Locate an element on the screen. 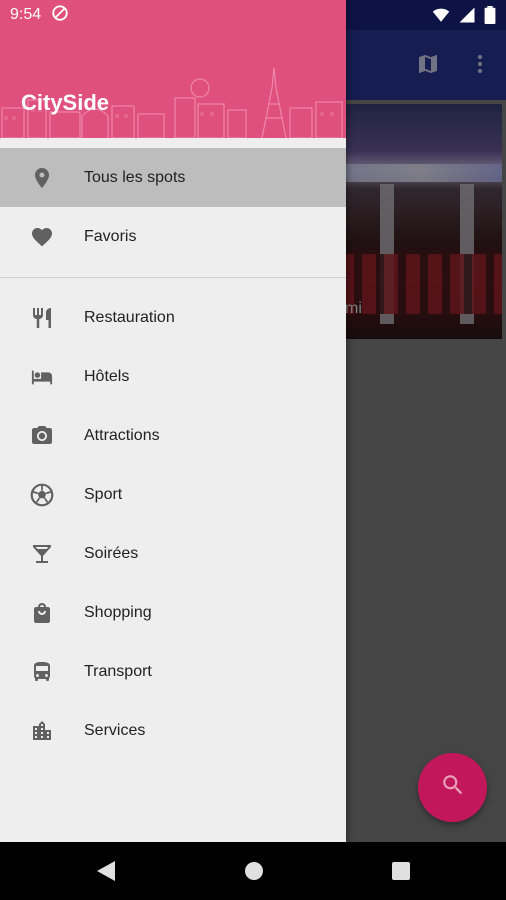 Image resolution: width=506 pixels, height=900 pixels. search-fab-button is located at coordinates (452, 787).